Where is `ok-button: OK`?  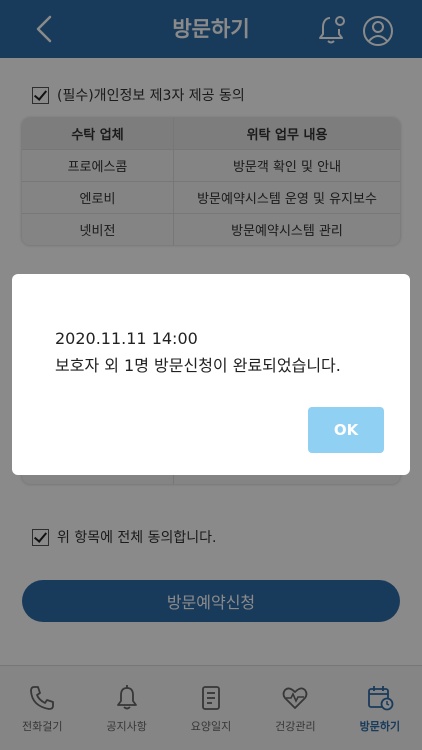 ok-button: OK is located at coordinates (346, 430).